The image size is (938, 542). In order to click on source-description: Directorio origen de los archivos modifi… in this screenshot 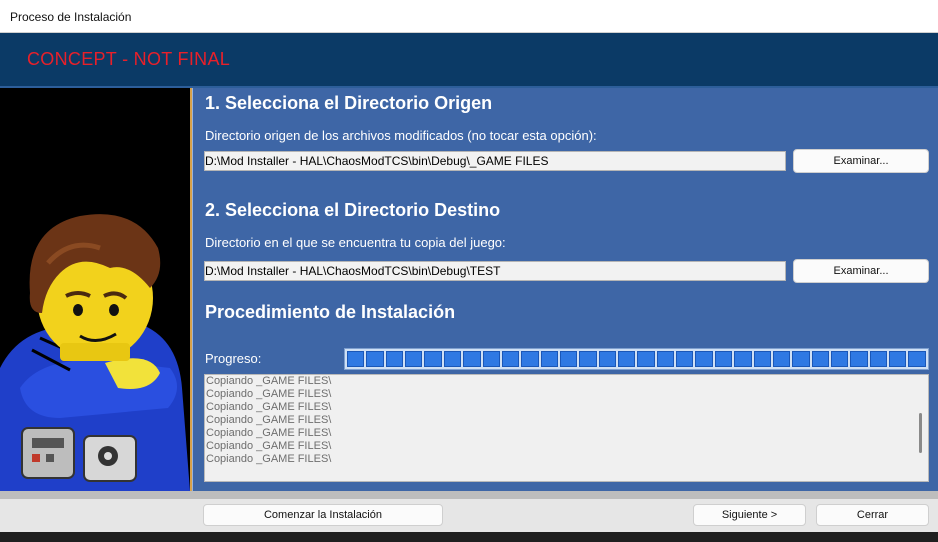, I will do `click(401, 135)`.